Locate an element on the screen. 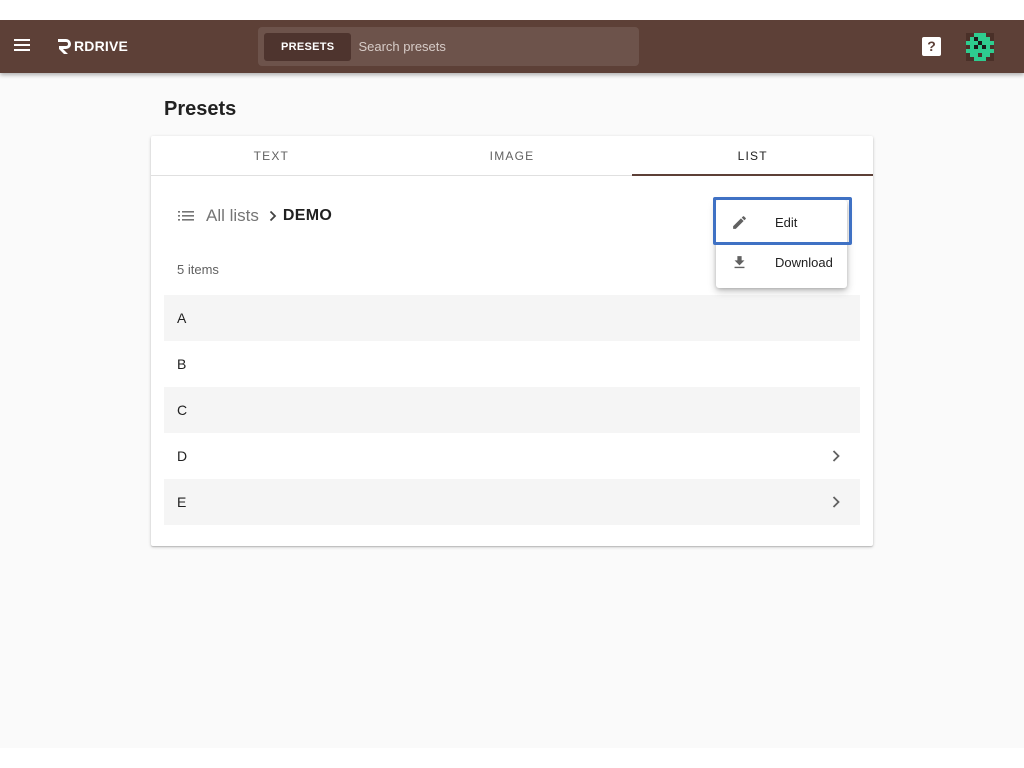 The image size is (1024, 768). tab-image: IMAGE is located at coordinates (512, 155).